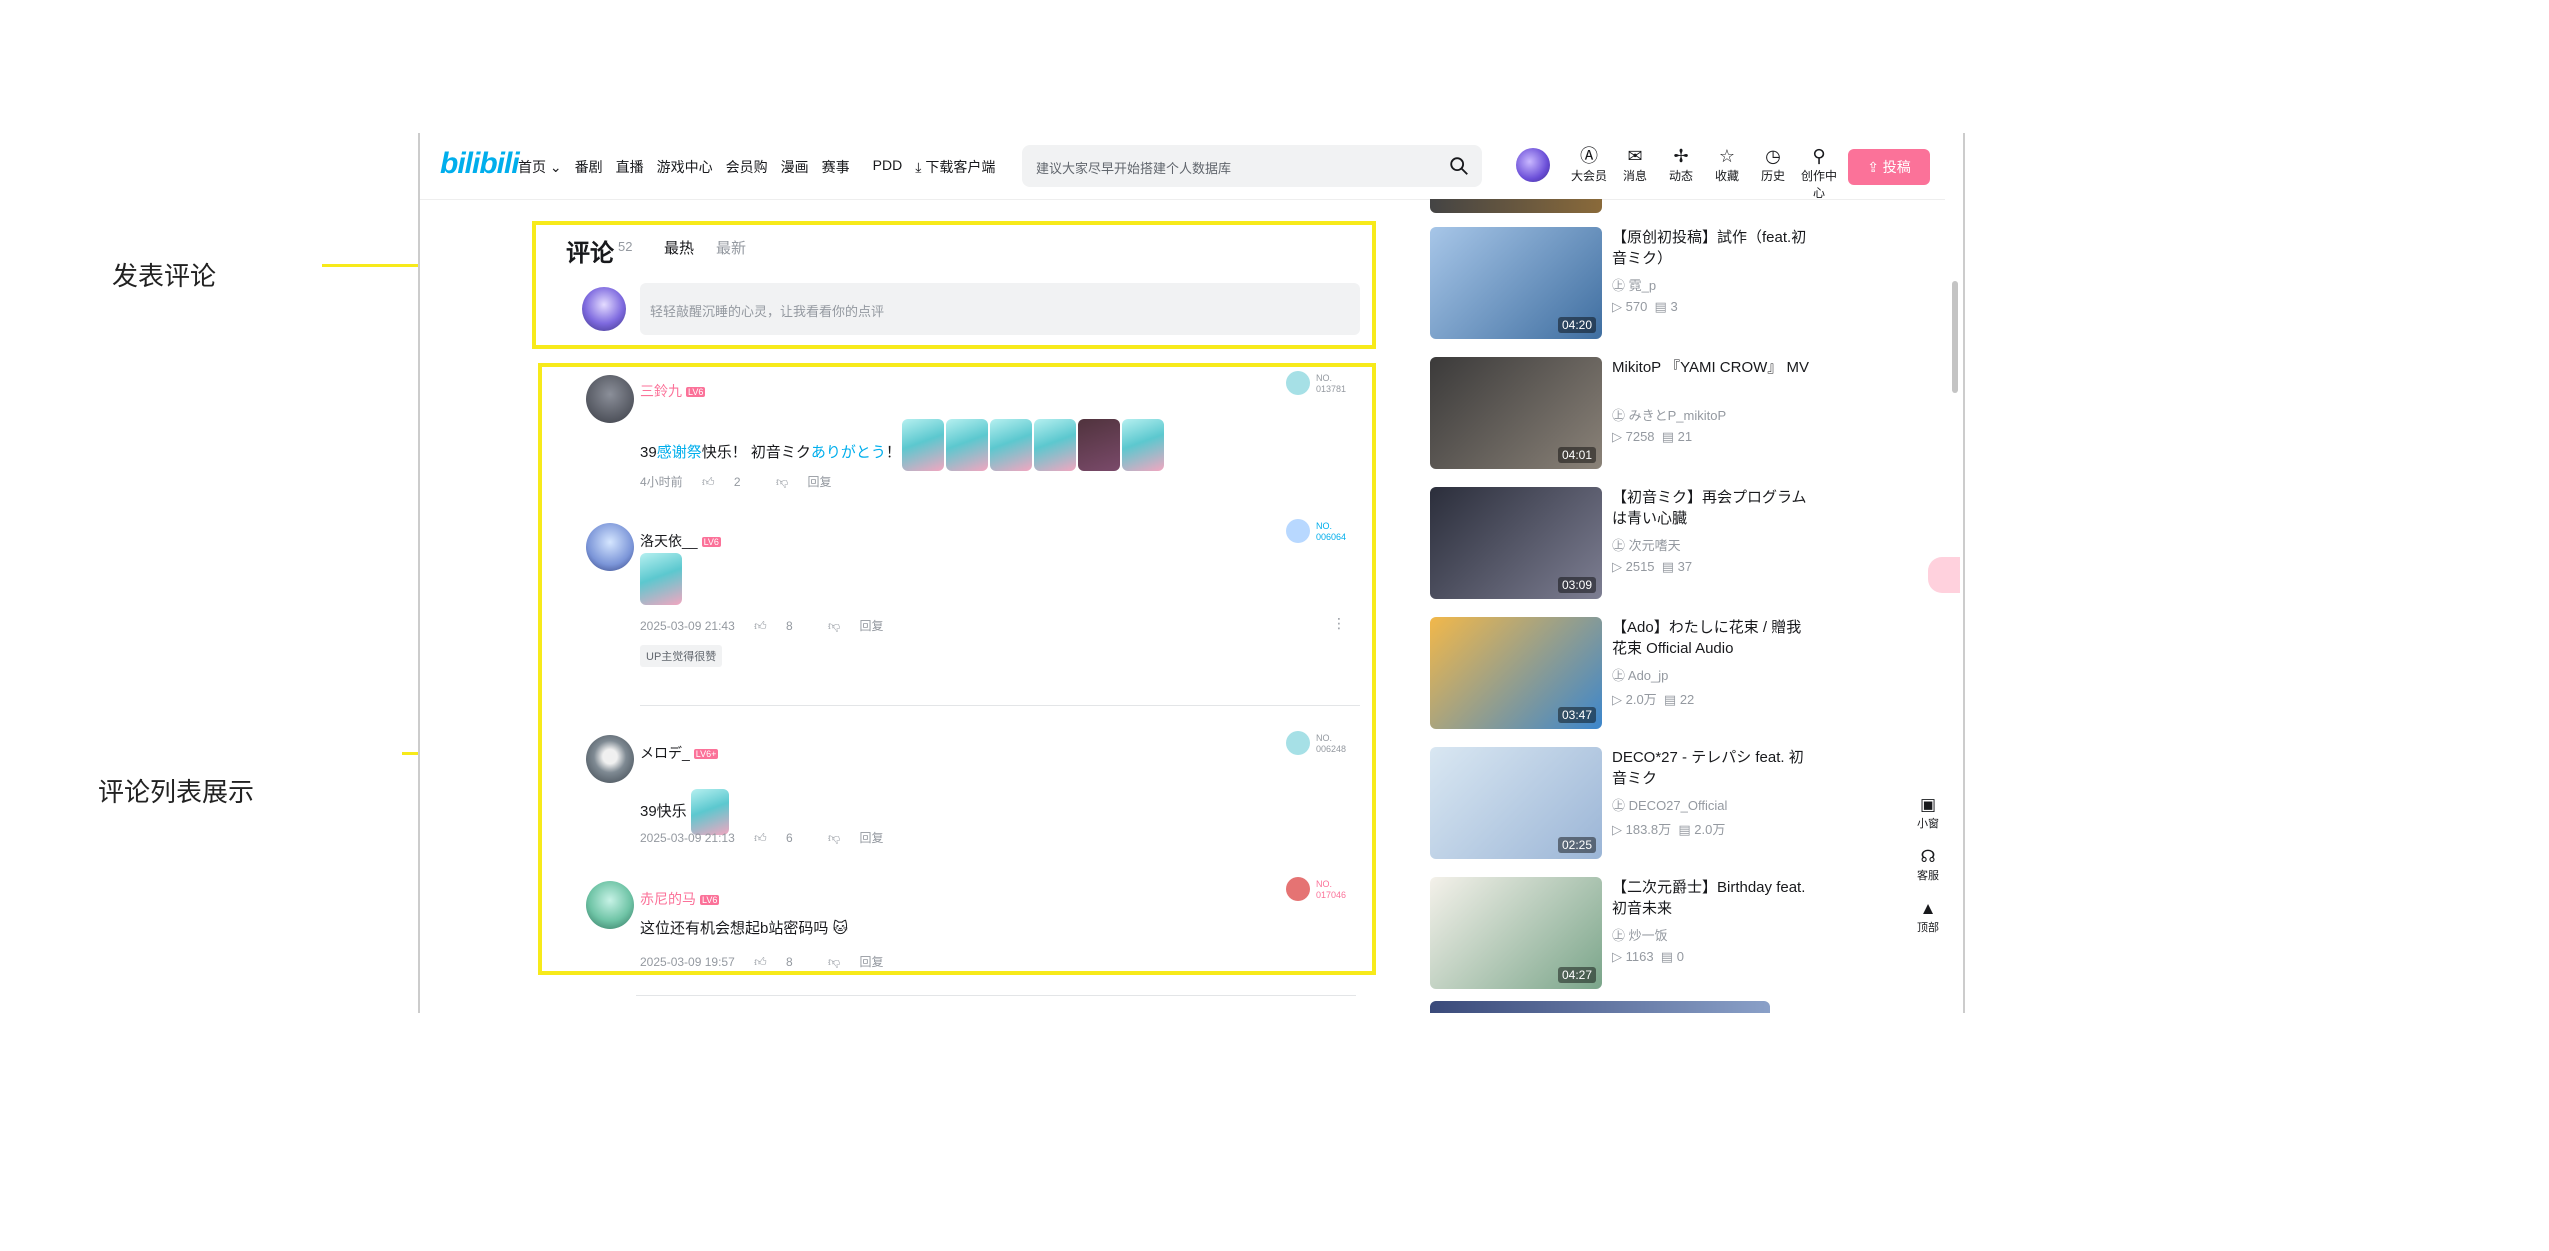 The width and height of the screenshot is (2549, 1251). I want to click on header-message: ✉ 消息, so click(1635, 173).